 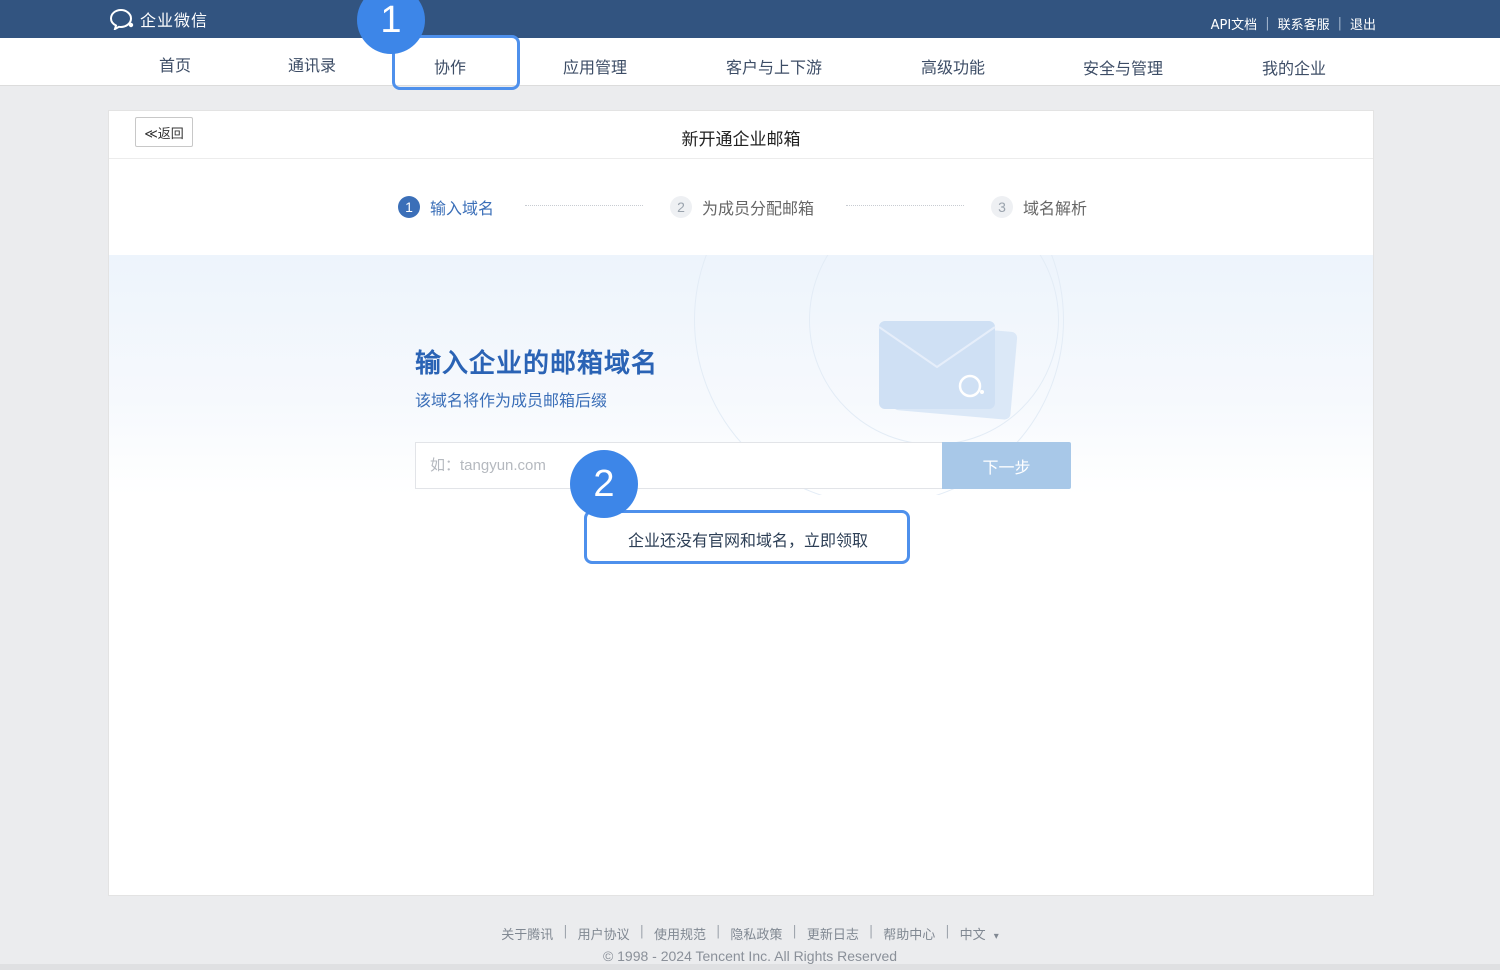 I want to click on step-2-number: 2, so click(x=681, y=207).